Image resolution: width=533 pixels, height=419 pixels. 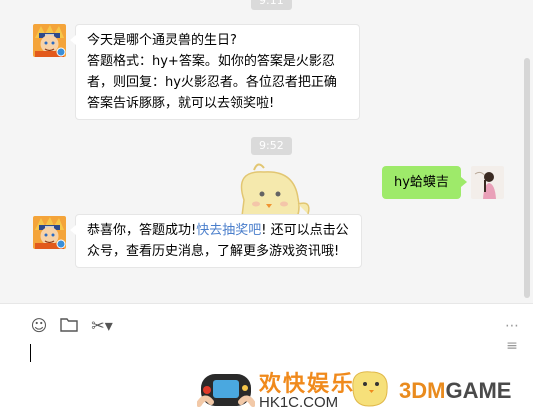 I want to click on gamepad-icon, so click(x=226, y=390).